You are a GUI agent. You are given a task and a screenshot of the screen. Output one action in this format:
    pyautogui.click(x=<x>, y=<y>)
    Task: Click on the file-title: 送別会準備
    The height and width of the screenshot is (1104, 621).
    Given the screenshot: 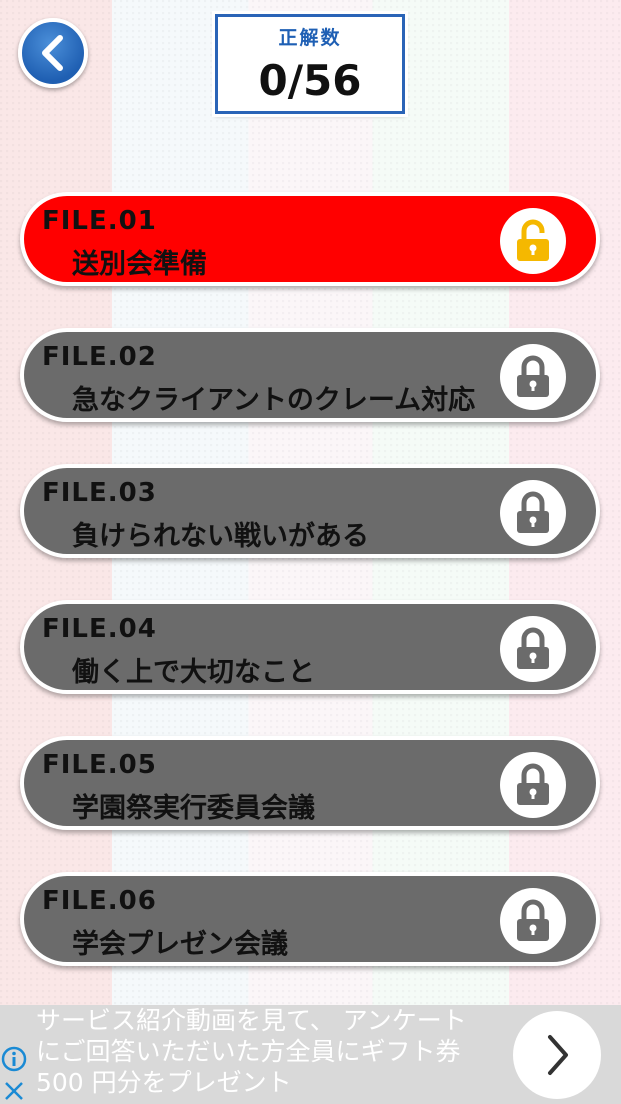 What is the action you would take?
    pyautogui.click(x=139, y=264)
    